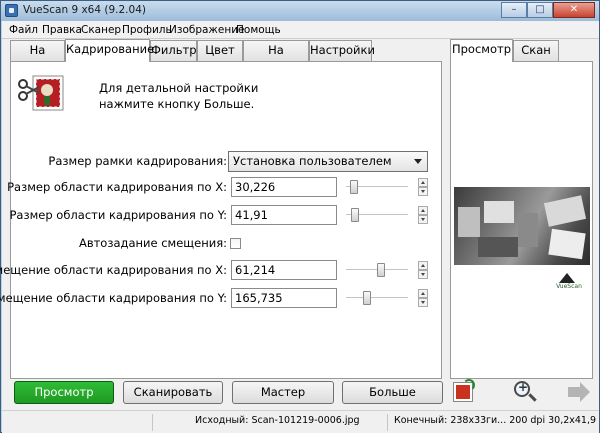 This screenshot has height=433, width=600. Describe the element at coordinates (64, 392) in the screenshot. I see `preview-button: Просмотр` at that location.